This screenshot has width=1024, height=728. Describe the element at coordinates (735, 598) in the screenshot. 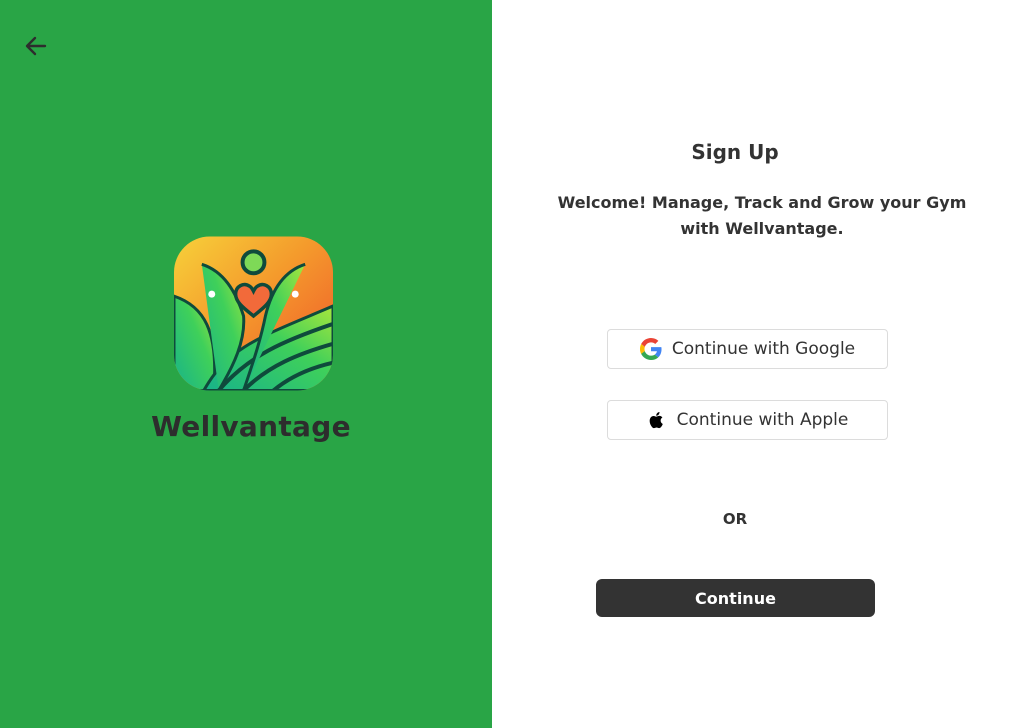

I see `continue-button: Continue` at that location.